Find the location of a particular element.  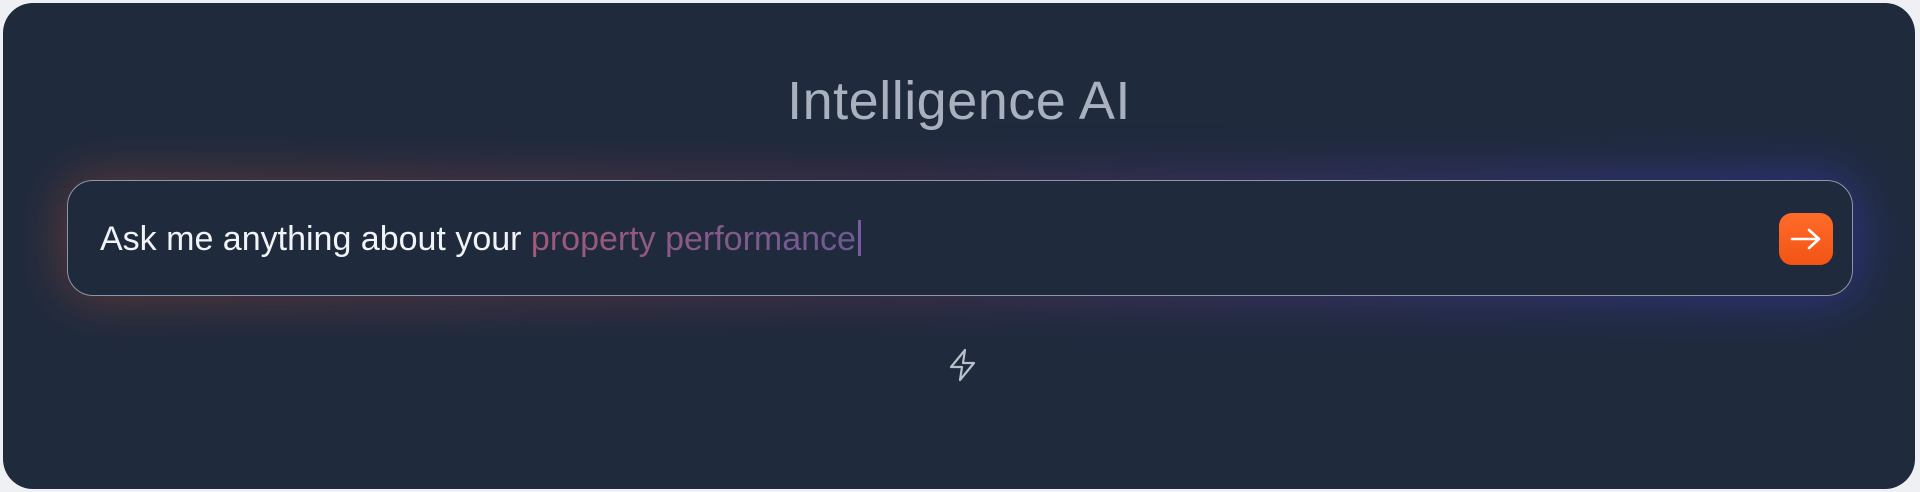

lightning-icon is located at coordinates (963, 365).